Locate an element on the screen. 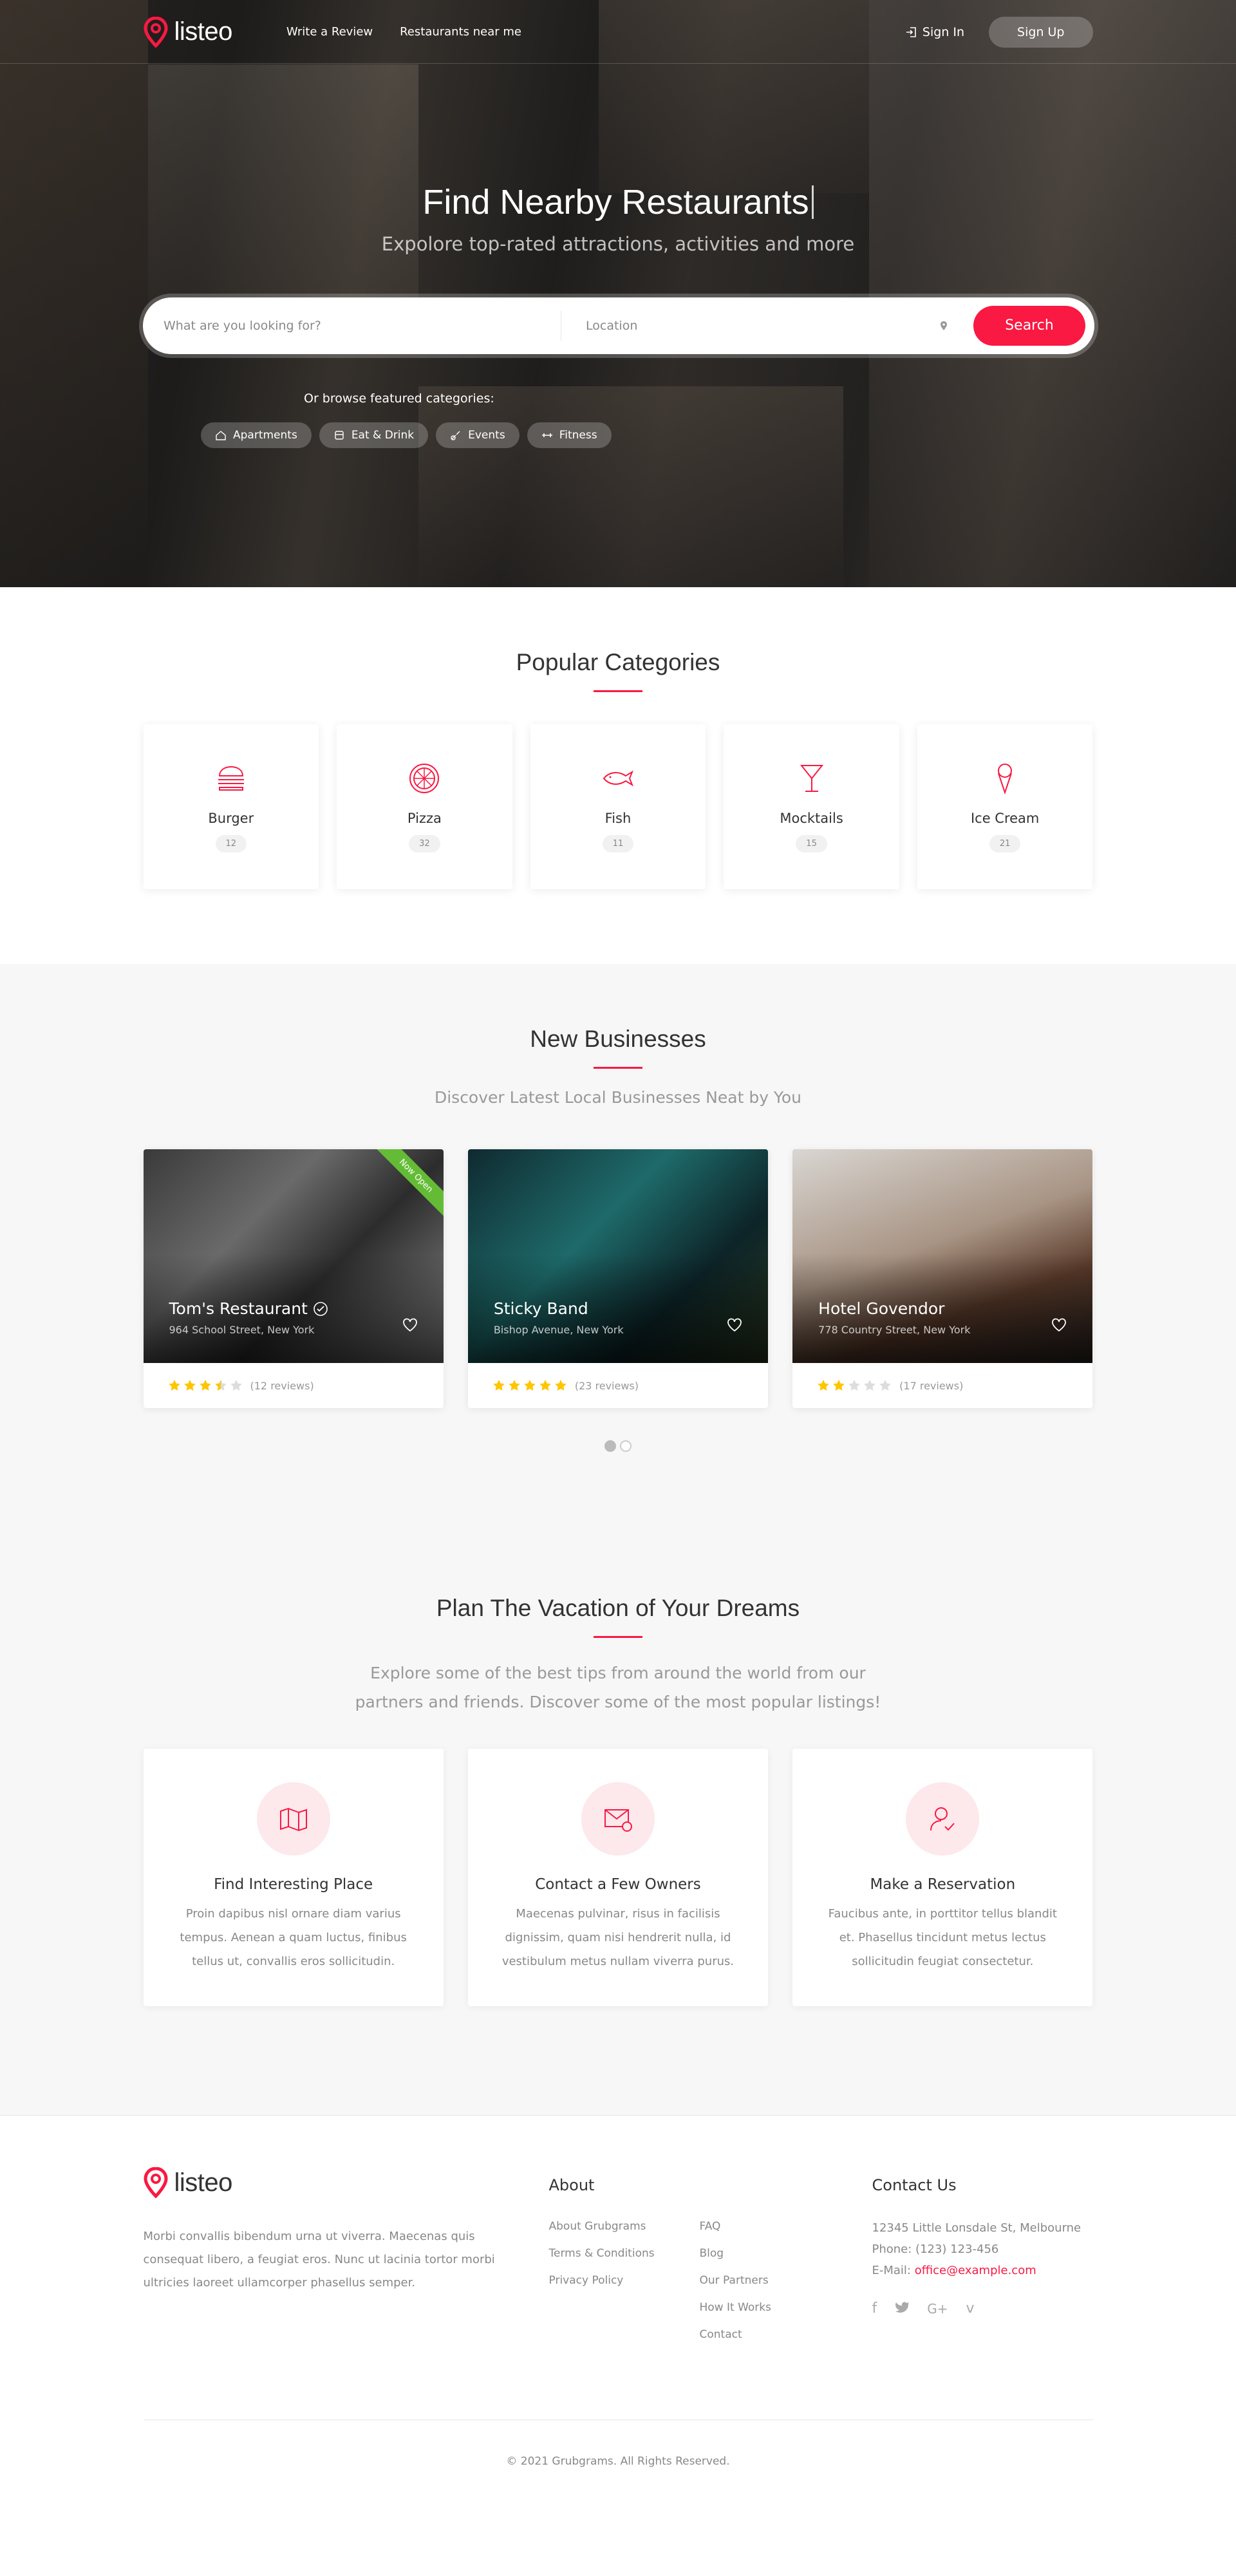  category-card-burger: Burger 12 is located at coordinates (231, 806).